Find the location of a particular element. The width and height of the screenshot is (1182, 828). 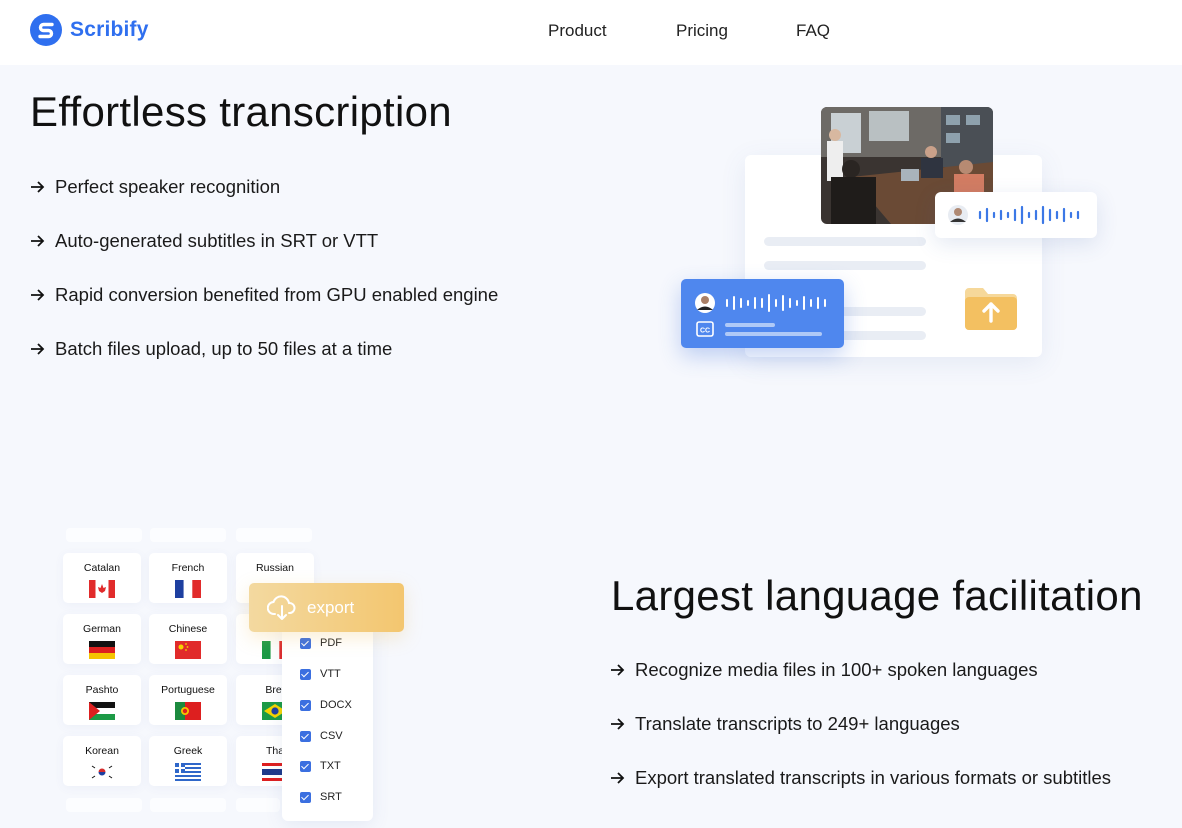

brand-name: Scribify is located at coordinates (109, 29).